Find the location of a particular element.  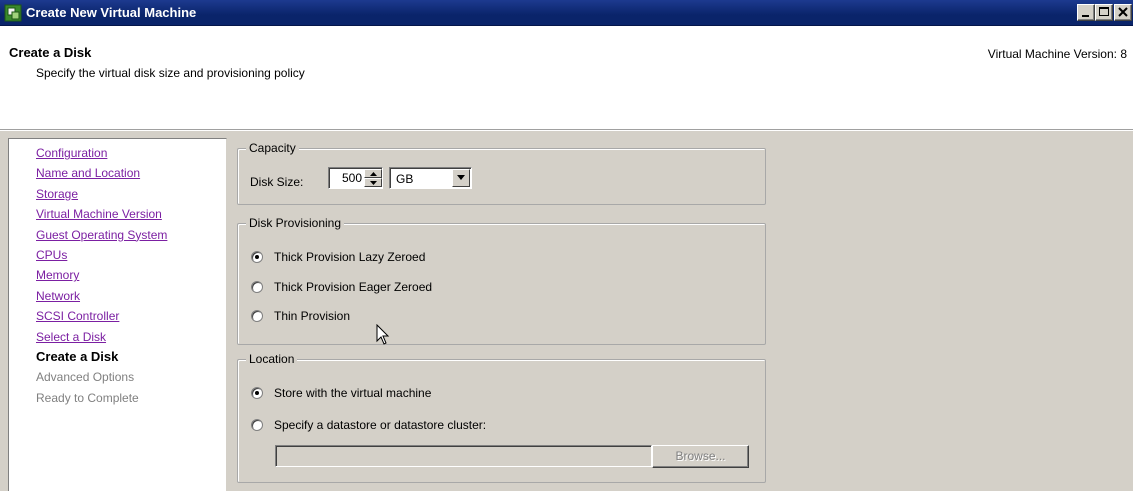

close-button is located at coordinates (1123, 12).